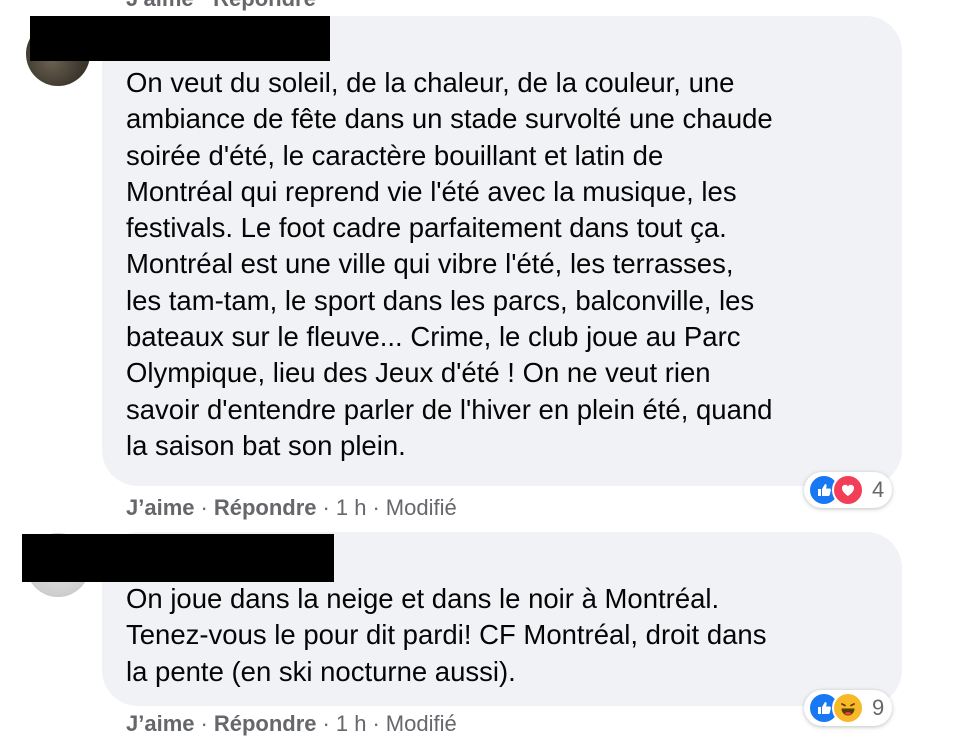 This screenshot has width=980, height=737. I want to click on haha-icon, so click(848, 708).